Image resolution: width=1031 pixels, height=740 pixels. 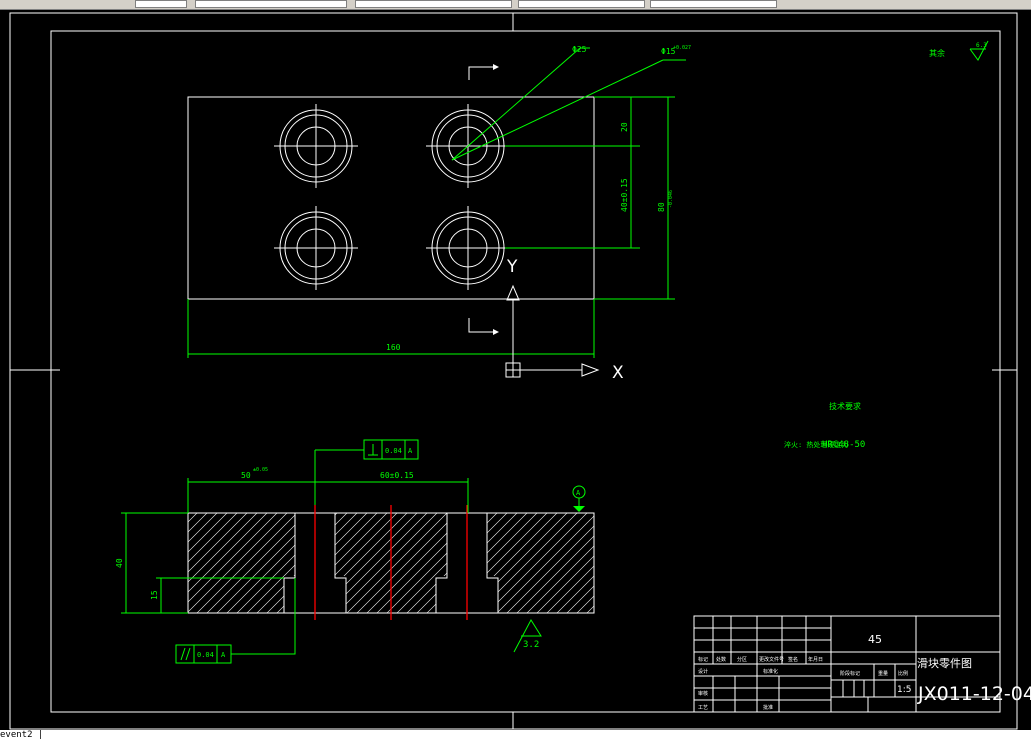 What do you see at coordinates (223, 655) in the screenshot?
I see `par-datum: A` at bounding box center [223, 655].